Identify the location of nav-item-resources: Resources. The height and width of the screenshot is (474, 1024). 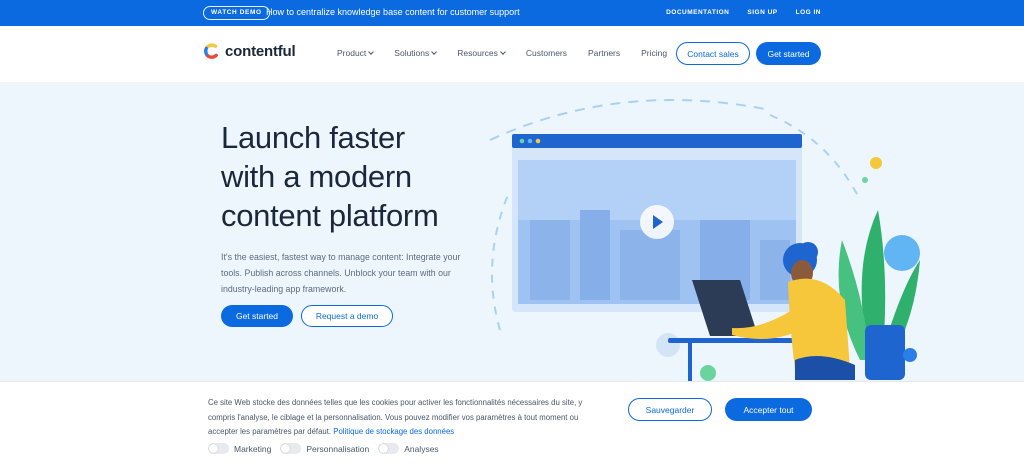
(481, 53).